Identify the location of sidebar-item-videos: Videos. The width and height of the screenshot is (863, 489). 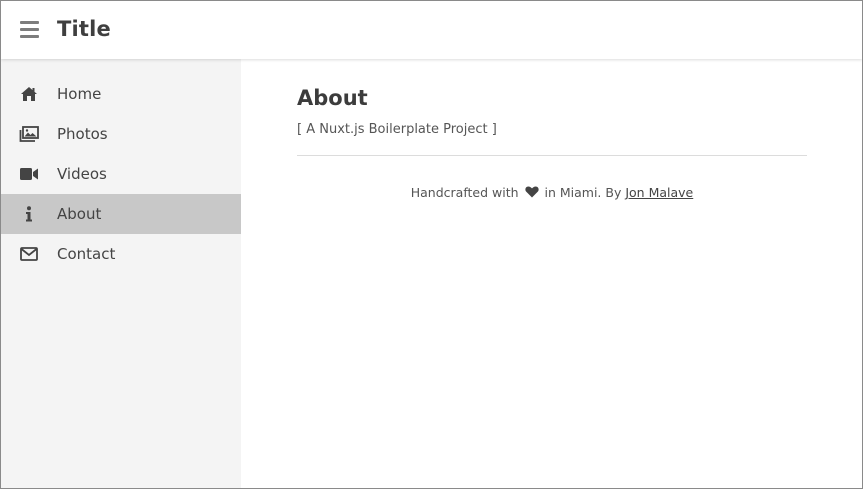
(121, 174).